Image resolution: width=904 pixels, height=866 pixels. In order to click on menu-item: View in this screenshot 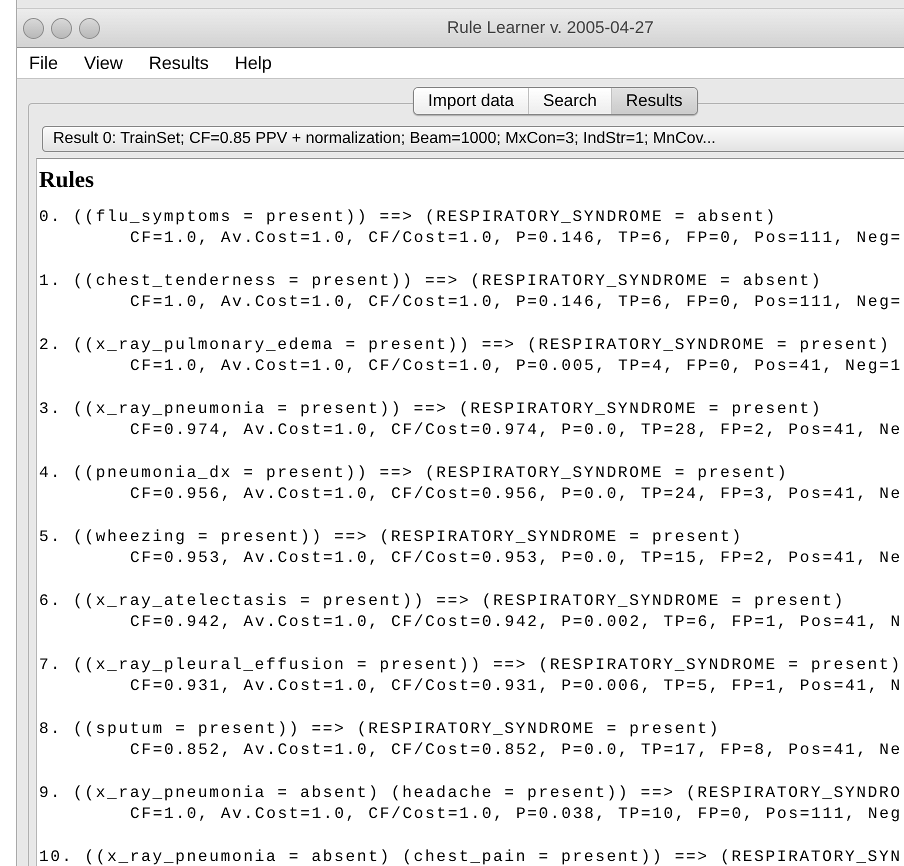, I will do `click(103, 63)`.